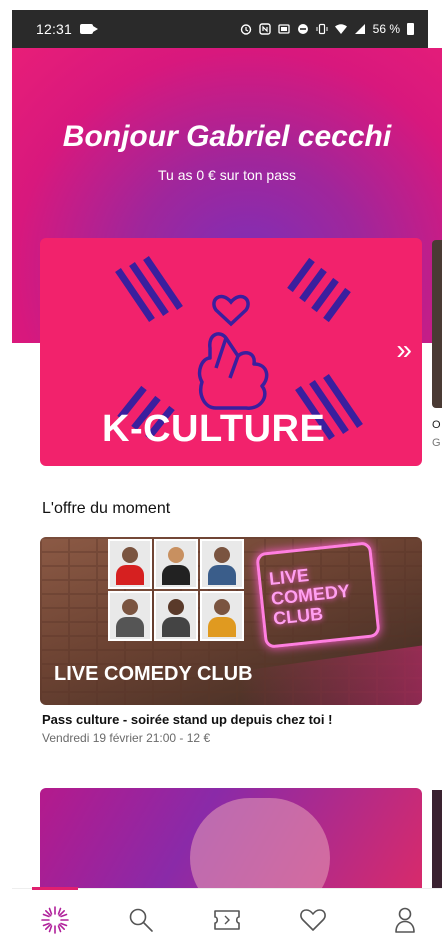 This screenshot has height=951, width=442. What do you see at coordinates (126, 738) in the screenshot?
I see `offer-meta: Vendredi 19 février 21:00 - 12 €` at bounding box center [126, 738].